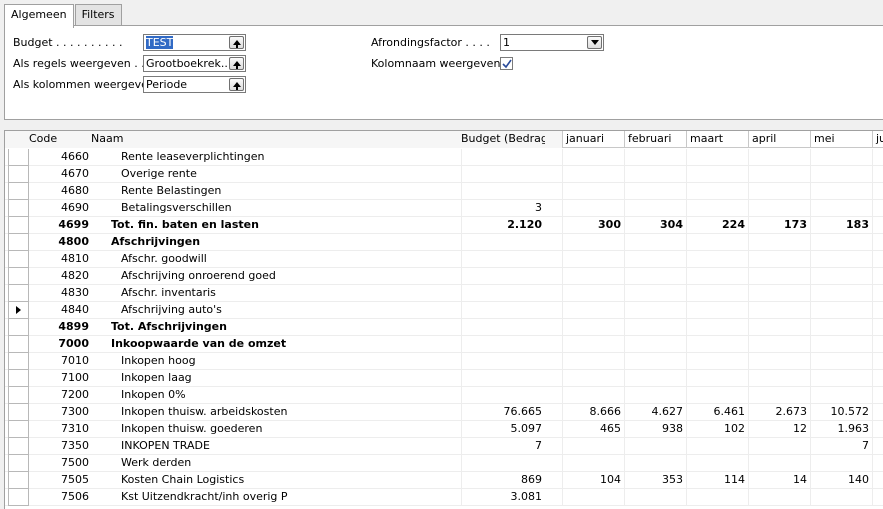 Image resolution: width=883 pixels, height=509 pixels. What do you see at coordinates (503, 208) in the screenshot?
I see `cell-budget: 3` at bounding box center [503, 208].